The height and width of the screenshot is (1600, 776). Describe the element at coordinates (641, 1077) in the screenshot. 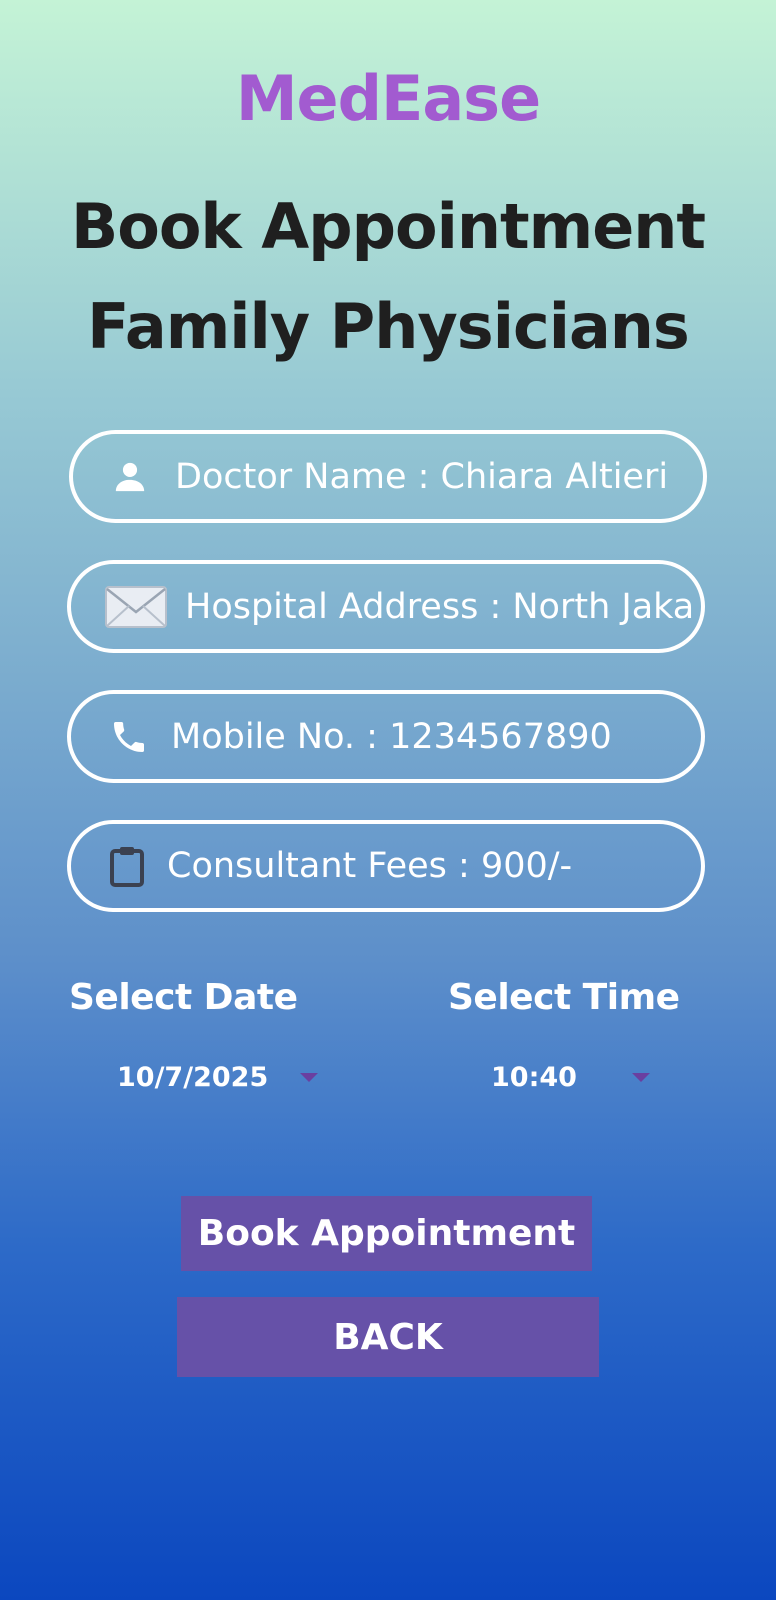

I see `time-dropdown-arrow-icon` at that location.